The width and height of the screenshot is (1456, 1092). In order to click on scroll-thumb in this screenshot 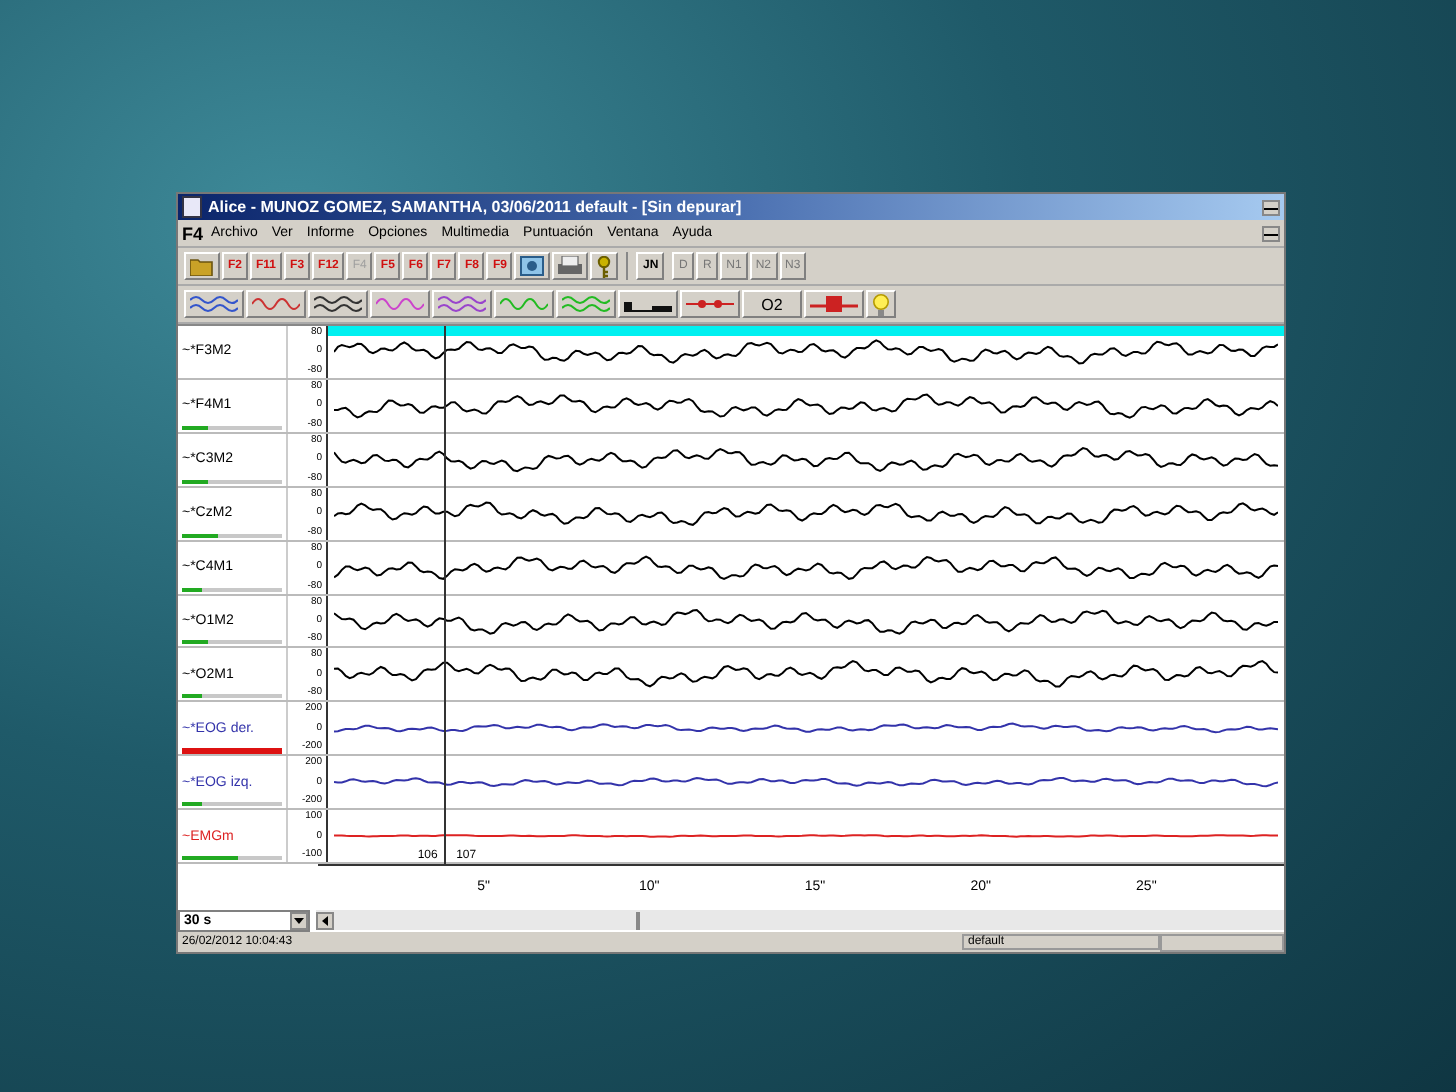, I will do `click(637, 920)`.